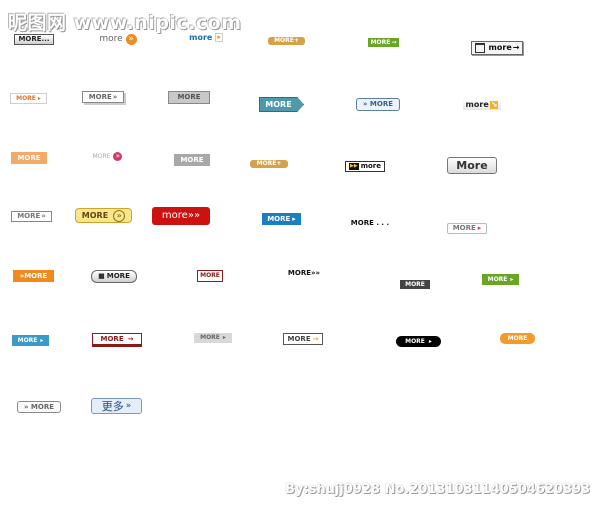 The image size is (604, 507). I want to click on more-label: more»», so click(181, 215).